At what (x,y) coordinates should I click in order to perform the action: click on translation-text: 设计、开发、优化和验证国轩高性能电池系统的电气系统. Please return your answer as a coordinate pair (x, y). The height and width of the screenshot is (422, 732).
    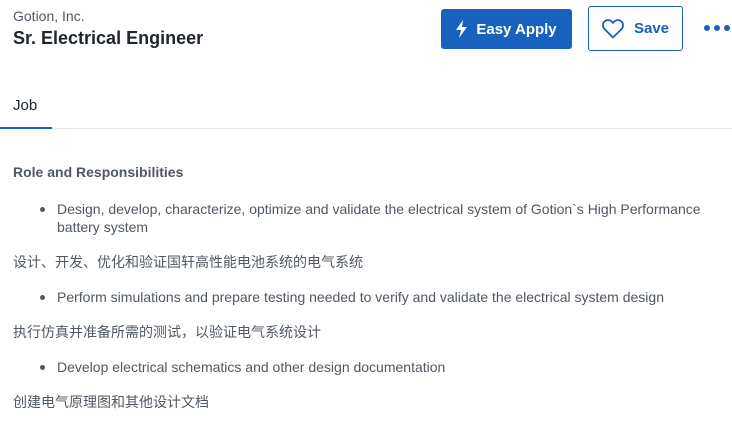
    Looking at the image, I should click on (188, 262).